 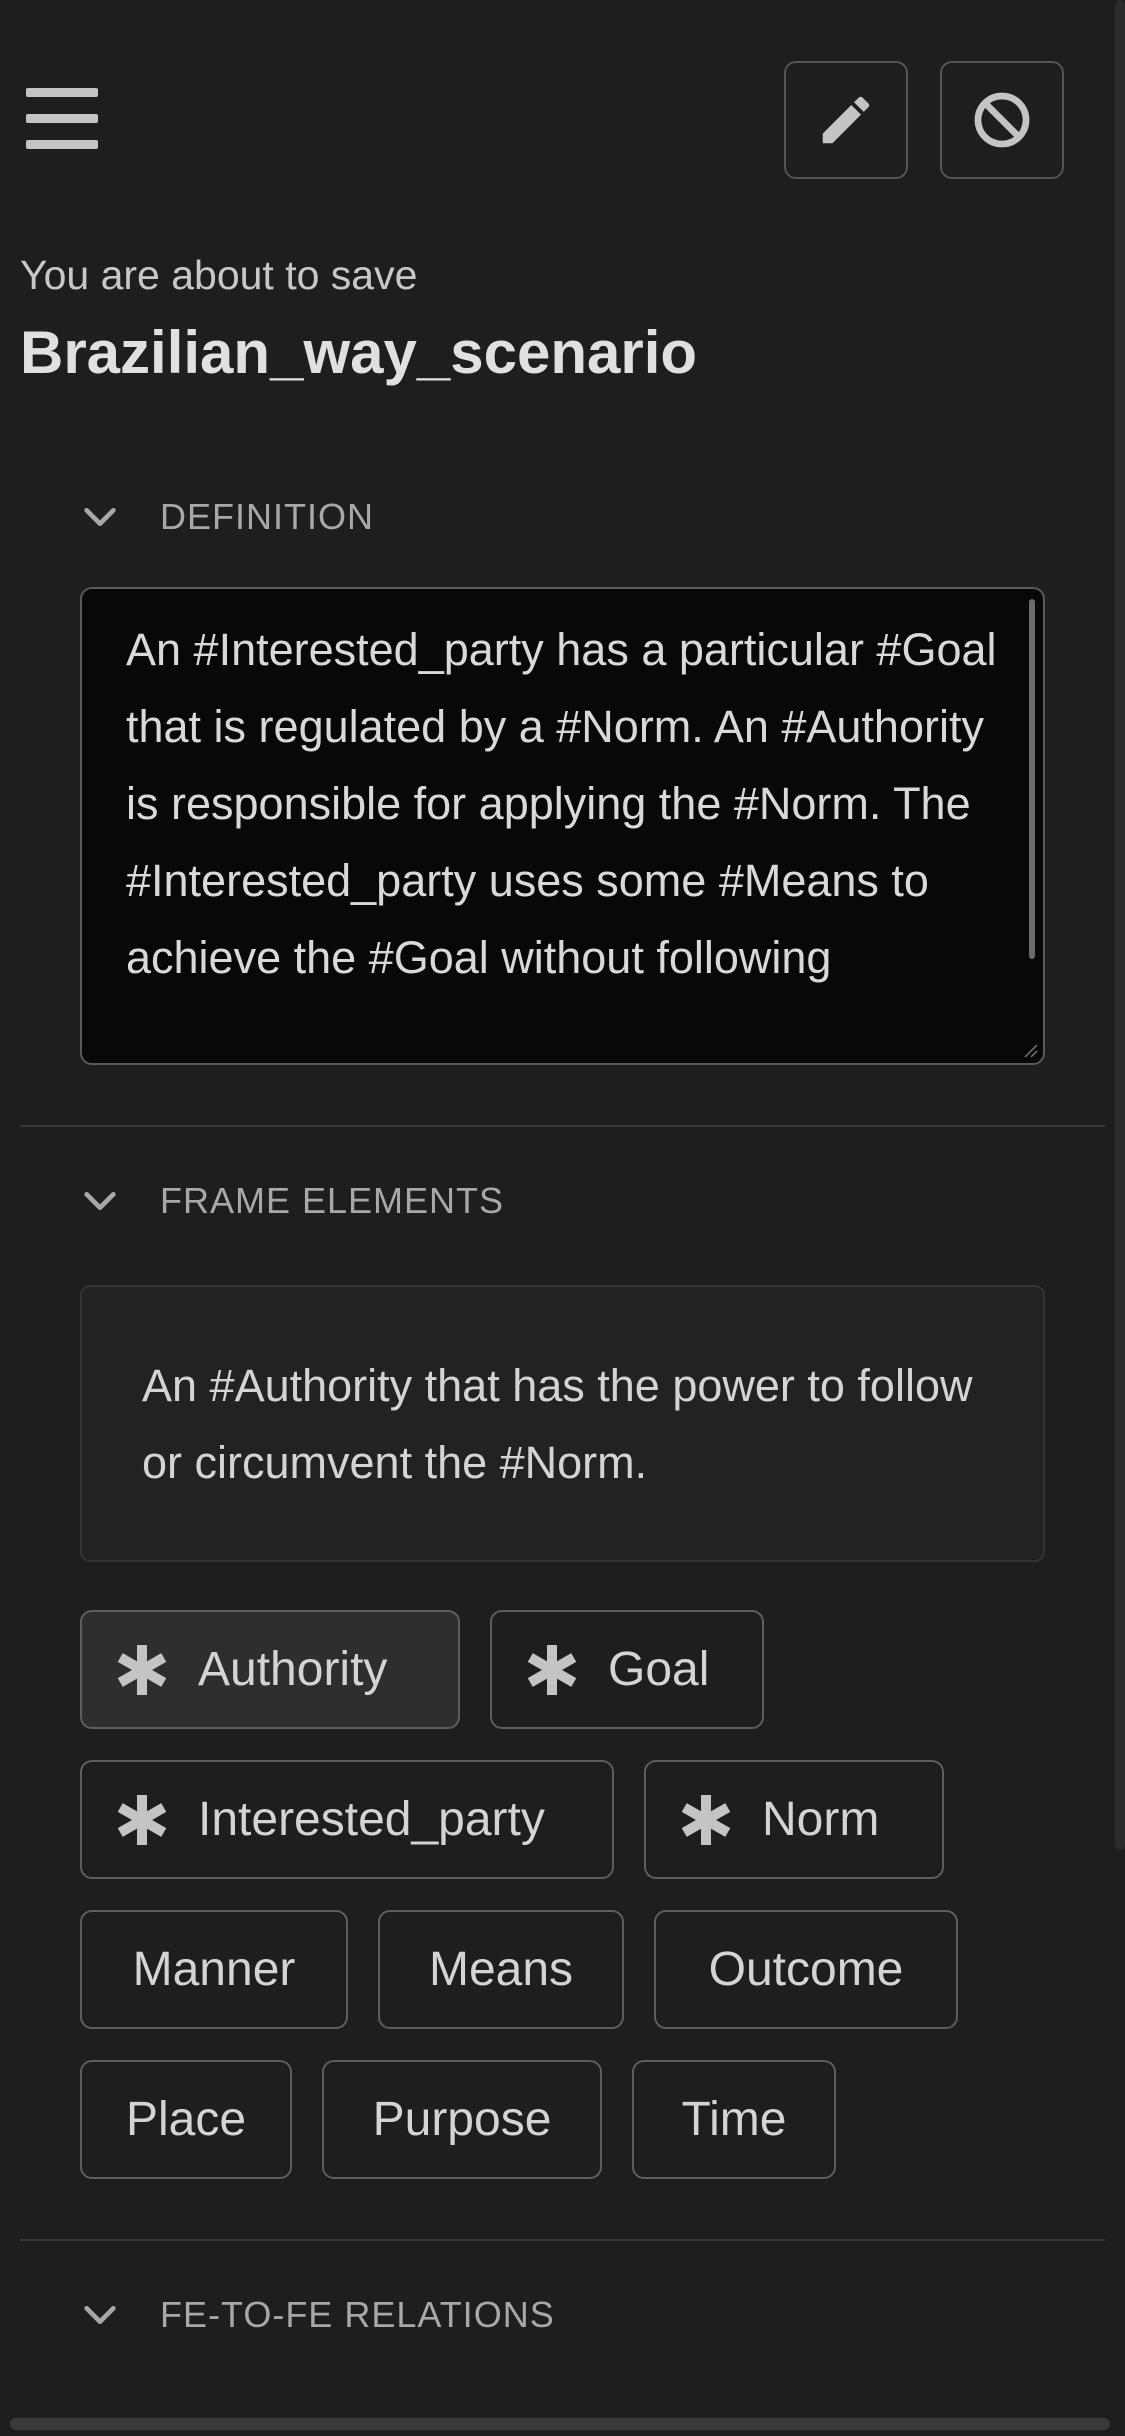 I want to click on fe-chip-place: Place, so click(x=186, y=2119).